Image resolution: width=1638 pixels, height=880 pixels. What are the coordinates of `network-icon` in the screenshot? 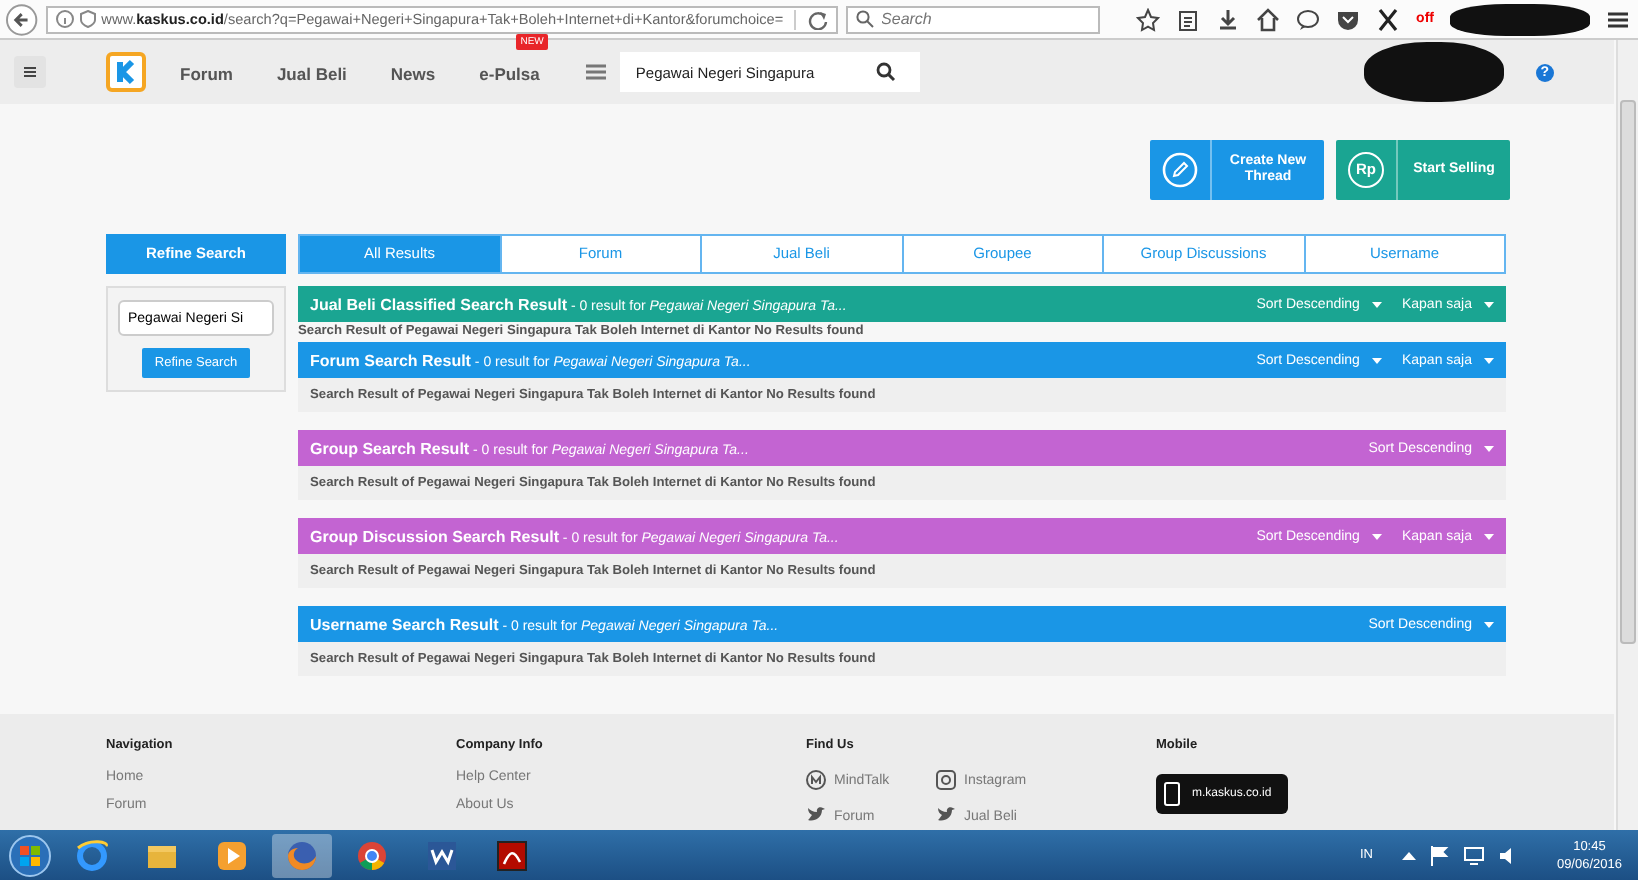 It's located at (1474, 855).